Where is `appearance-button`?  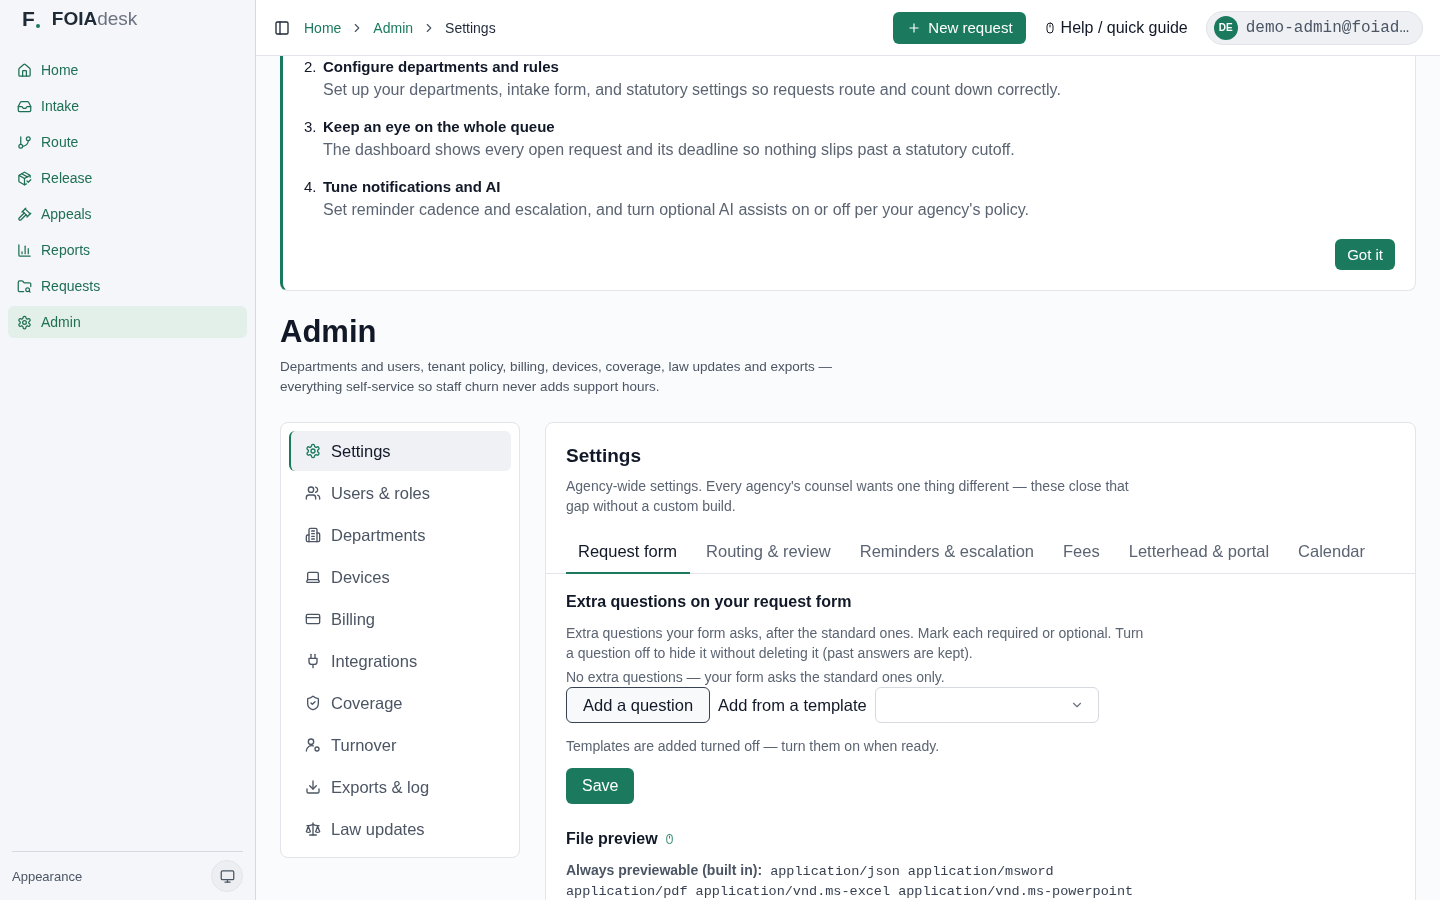 appearance-button is located at coordinates (227, 876).